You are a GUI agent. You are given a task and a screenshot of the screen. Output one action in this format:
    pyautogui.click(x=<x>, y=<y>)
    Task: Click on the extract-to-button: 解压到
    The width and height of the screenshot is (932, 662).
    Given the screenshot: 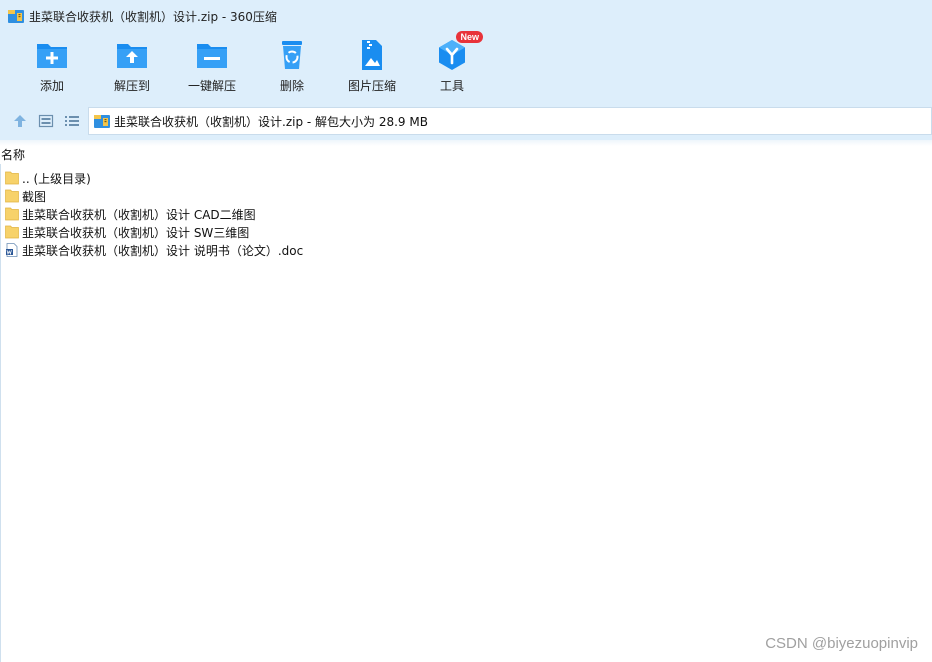 What is the action you would take?
    pyautogui.click(x=132, y=68)
    